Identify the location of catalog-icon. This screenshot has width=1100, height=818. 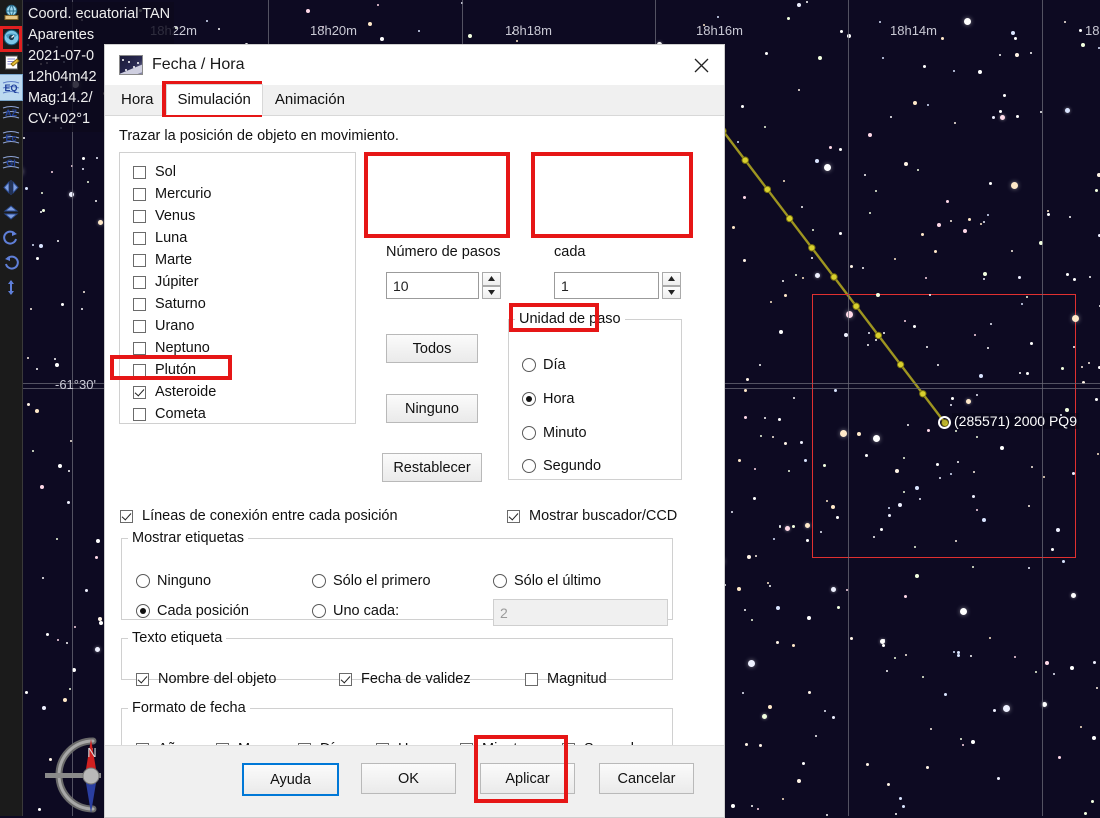
(11, 62).